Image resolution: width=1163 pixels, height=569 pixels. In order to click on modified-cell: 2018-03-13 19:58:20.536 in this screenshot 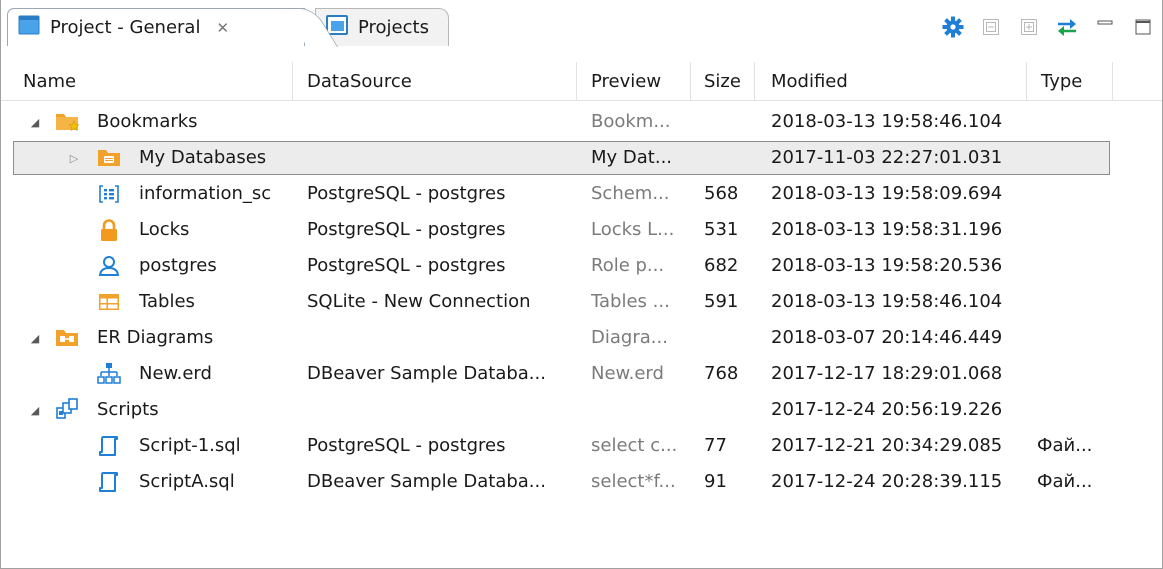, I will do `click(887, 265)`.